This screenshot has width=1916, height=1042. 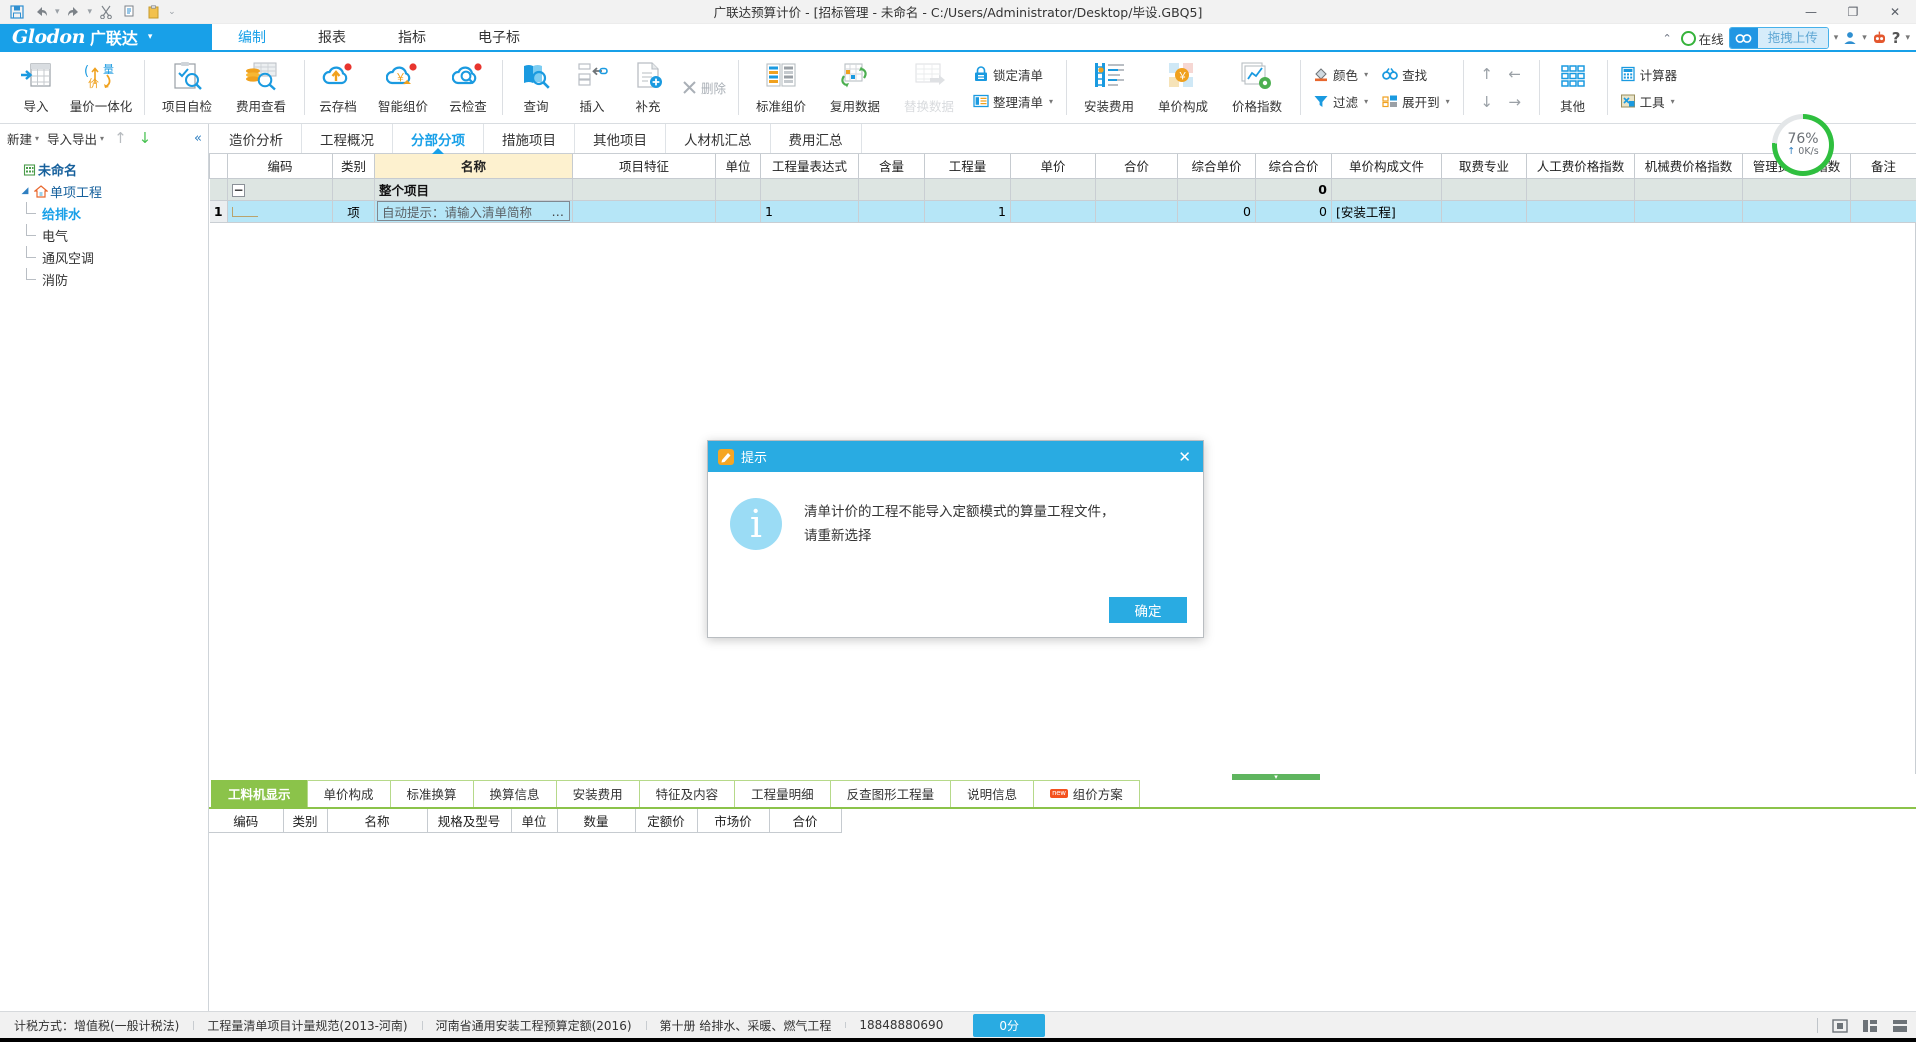 I want to click on help-dropdown-icon: ▾, so click(x=1907, y=38).